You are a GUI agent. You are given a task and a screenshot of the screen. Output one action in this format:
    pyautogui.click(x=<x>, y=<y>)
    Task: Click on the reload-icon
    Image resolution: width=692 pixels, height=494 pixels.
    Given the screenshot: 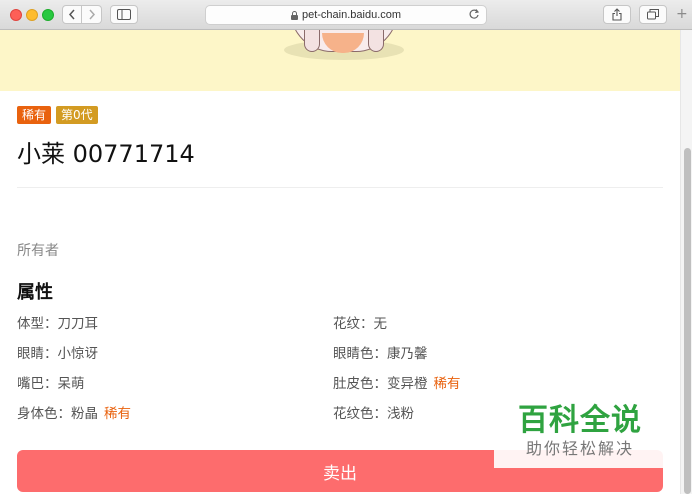 What is the action you would take?
    pyautogui.click(x=474, y=14)
    